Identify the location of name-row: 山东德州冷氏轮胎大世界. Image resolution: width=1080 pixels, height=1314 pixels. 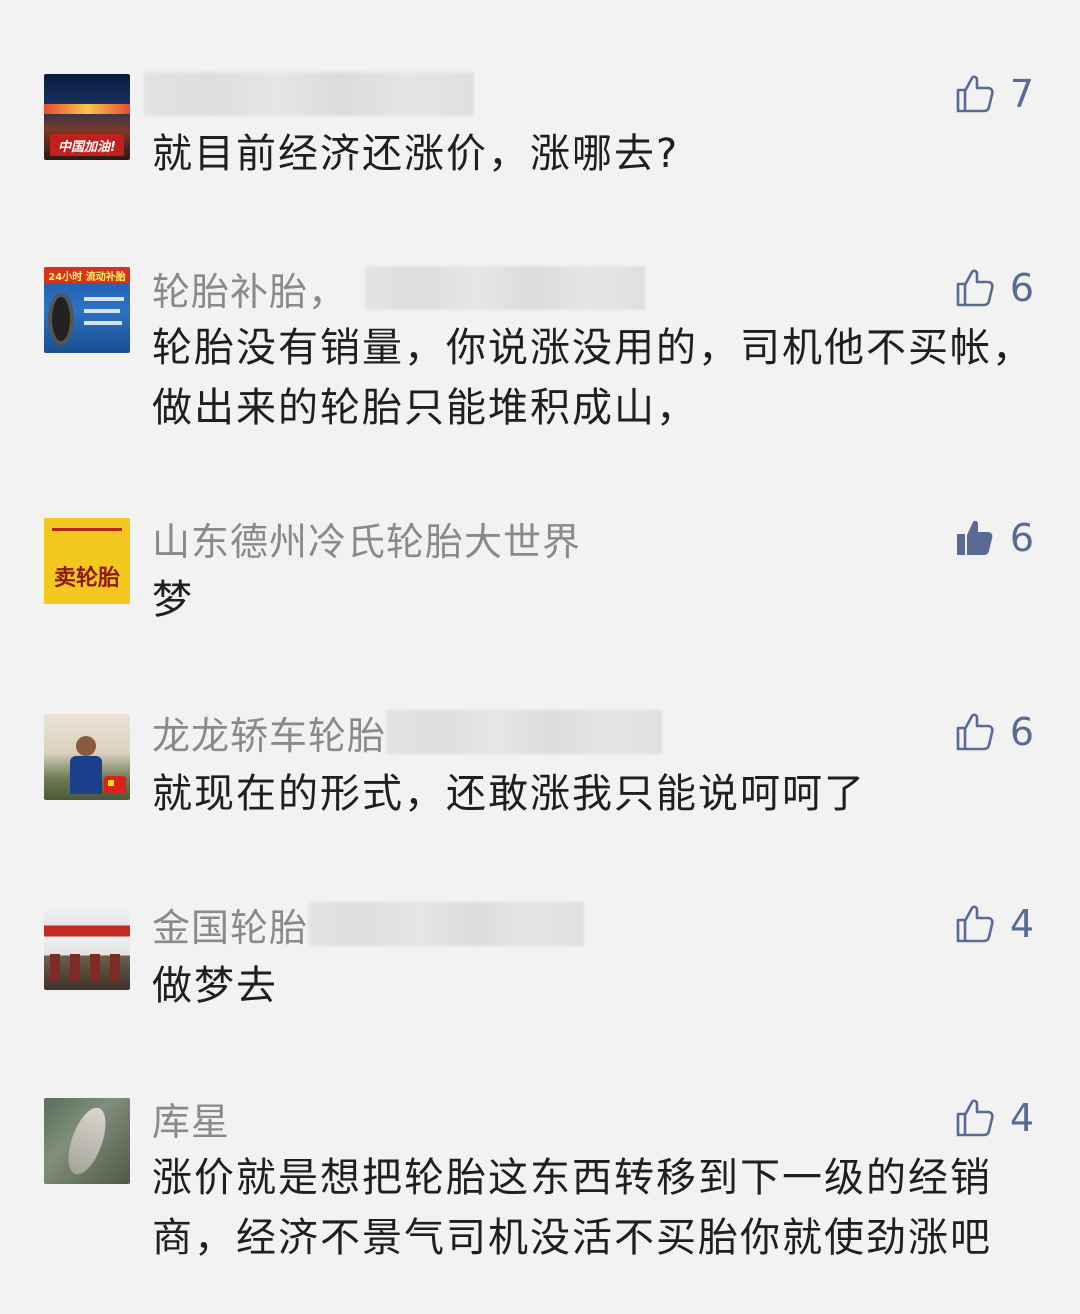
(366, 538).